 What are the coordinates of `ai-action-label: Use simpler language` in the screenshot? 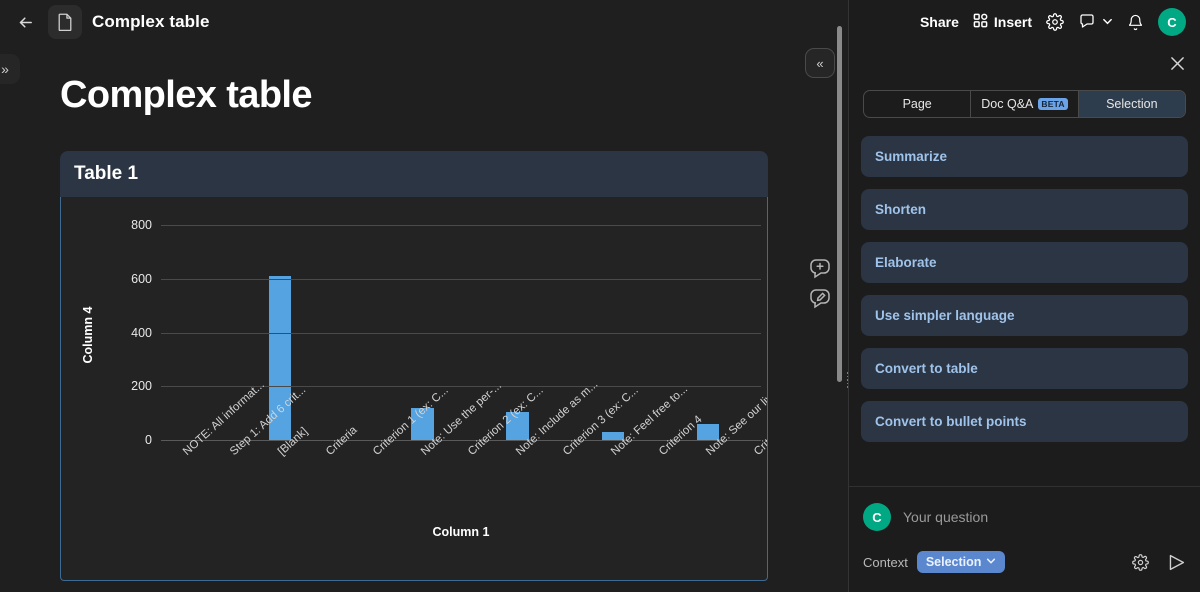 It's located at (945, 315).